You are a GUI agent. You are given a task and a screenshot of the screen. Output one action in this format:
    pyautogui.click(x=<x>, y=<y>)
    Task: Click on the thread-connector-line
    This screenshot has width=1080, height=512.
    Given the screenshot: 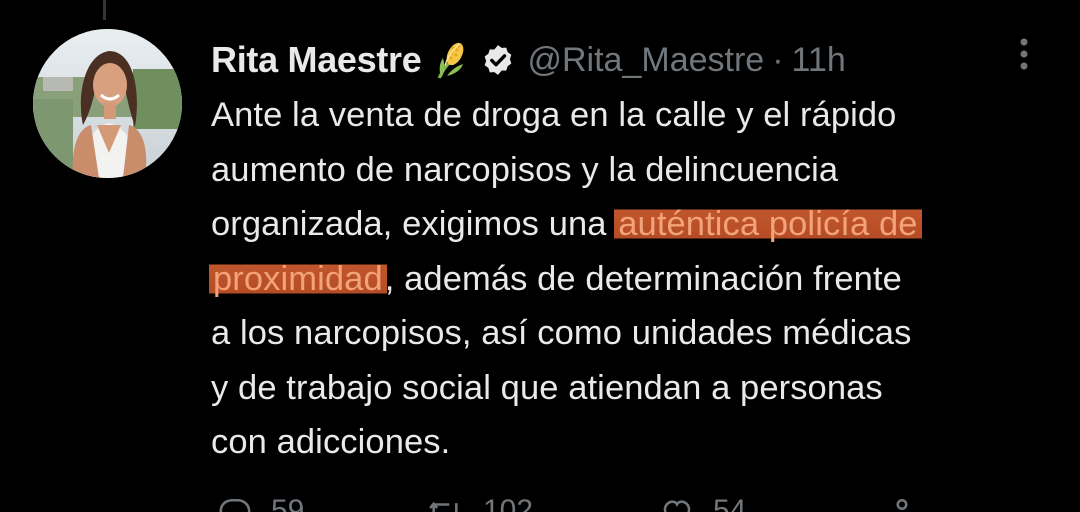 What is the action you would take?
    pyautogui.click(x=104, y=10)
    